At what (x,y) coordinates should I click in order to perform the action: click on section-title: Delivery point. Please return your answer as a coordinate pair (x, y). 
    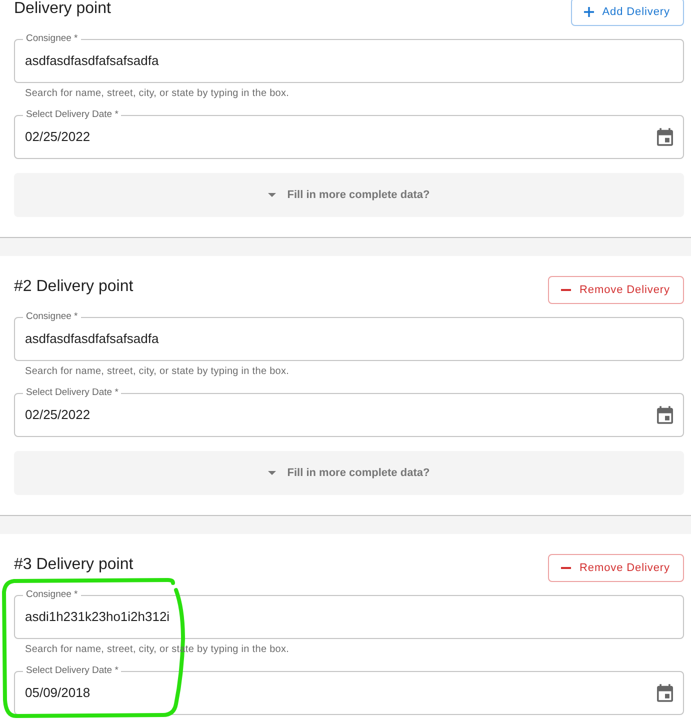
    Looking at the image, I should click on (62, 9).